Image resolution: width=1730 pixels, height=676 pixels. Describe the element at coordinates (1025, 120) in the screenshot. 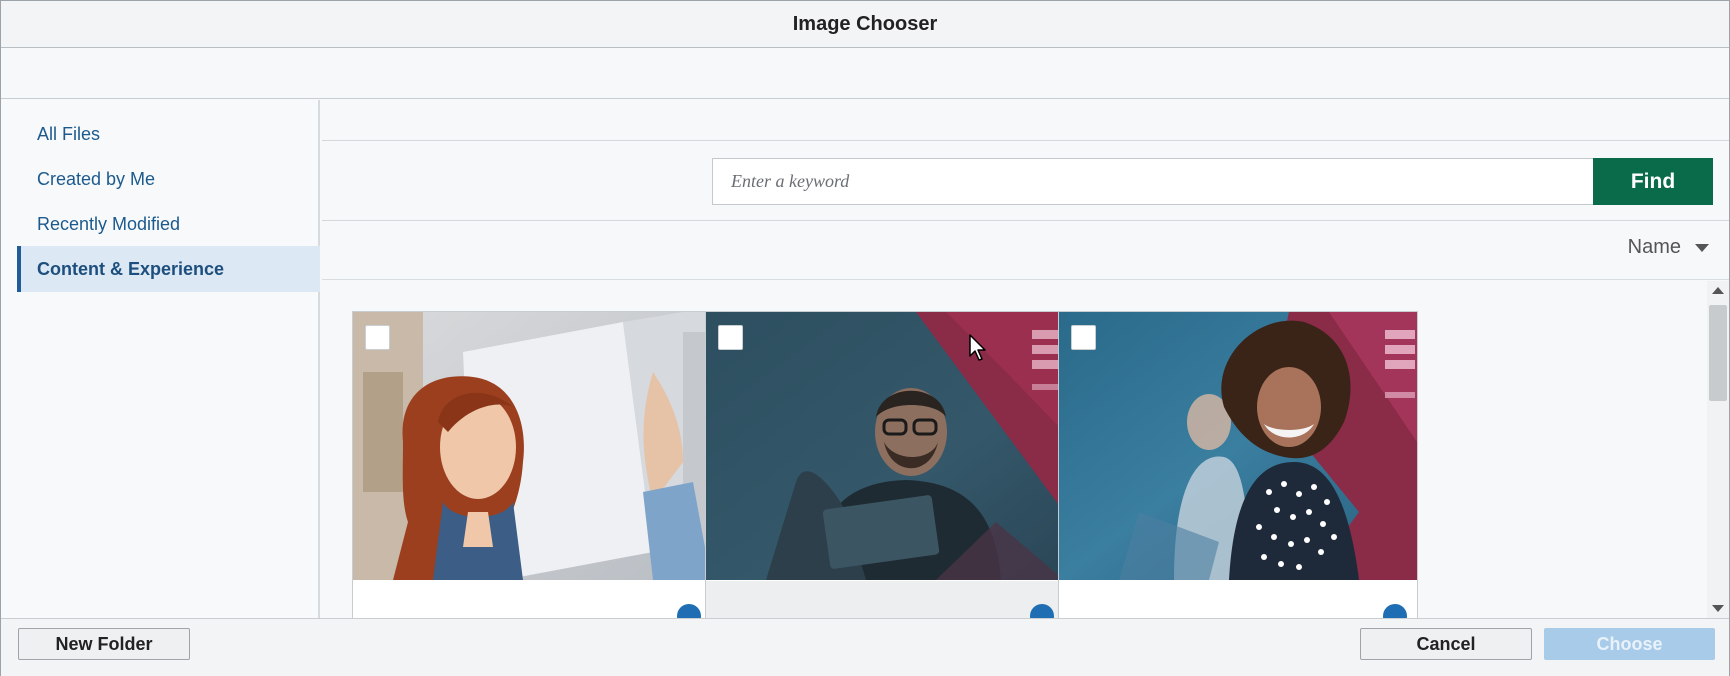

I see `breadcrumb-strip` at that location.